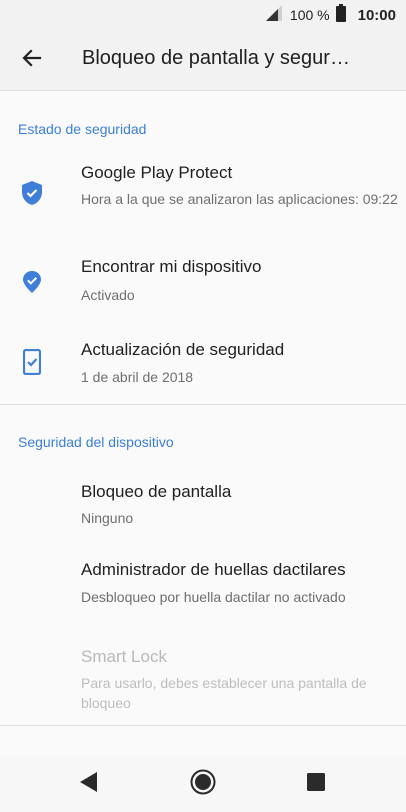 This screenshot has height=812, width=406. Describe the element at coordinates (213, 569) in the screenshot. I see `list-item-title: Administrador de huellas dactilares` at that location.